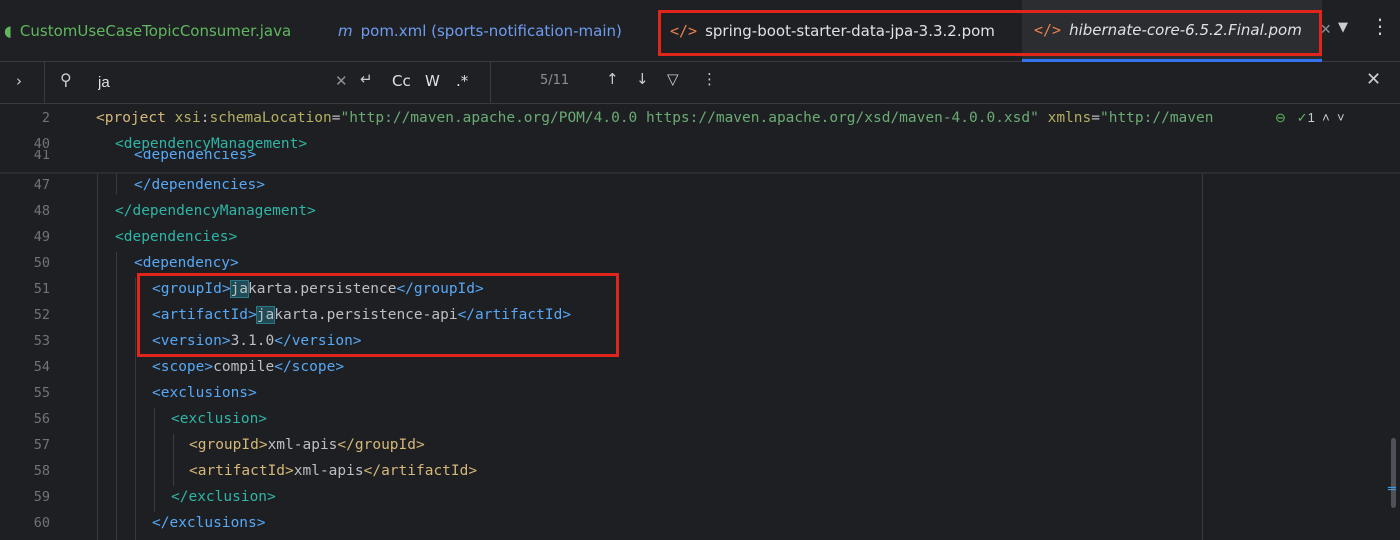  Describe the element at coordinates (1380, 26) in the screenshot. I see `more-options-icon: ⋮` at that location.